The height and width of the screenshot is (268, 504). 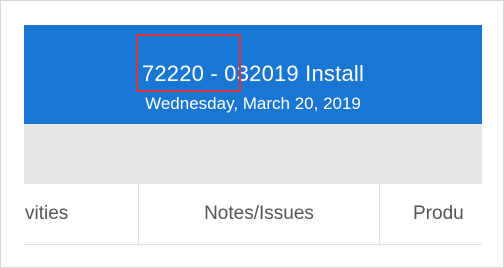 I want to click on tab-notes-issues: Notes/Issues, so click(x=259, y=214).